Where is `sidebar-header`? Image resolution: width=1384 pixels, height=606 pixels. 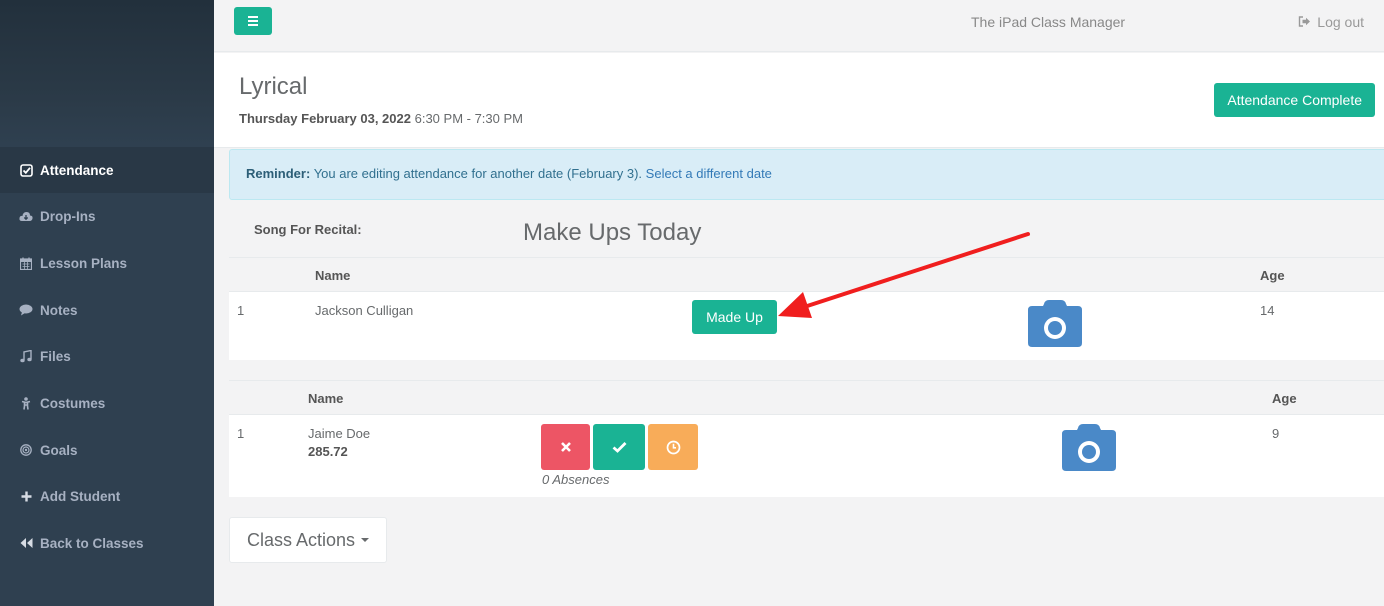 sidebar-header is located at coordinates (107, 72).